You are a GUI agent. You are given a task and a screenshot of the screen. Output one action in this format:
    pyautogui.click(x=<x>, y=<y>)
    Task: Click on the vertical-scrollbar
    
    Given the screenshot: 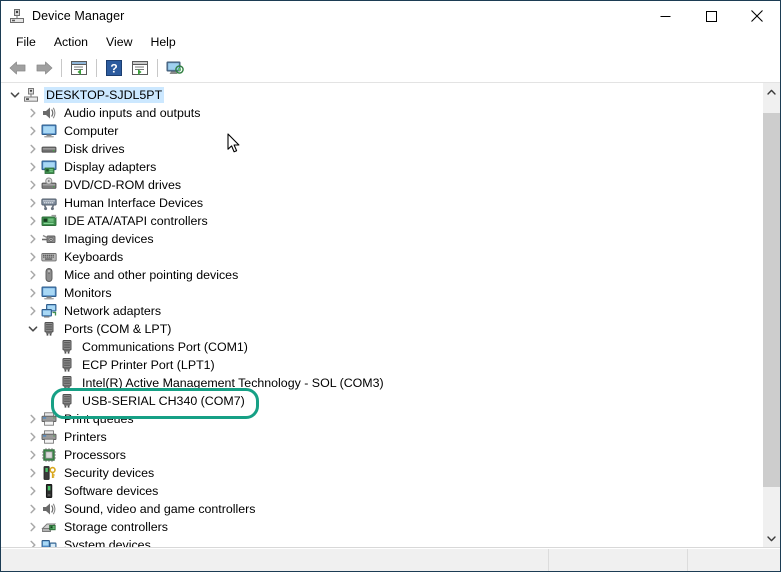 What is the action you would take?
    pyautogui.click(x=771, y=315)
    